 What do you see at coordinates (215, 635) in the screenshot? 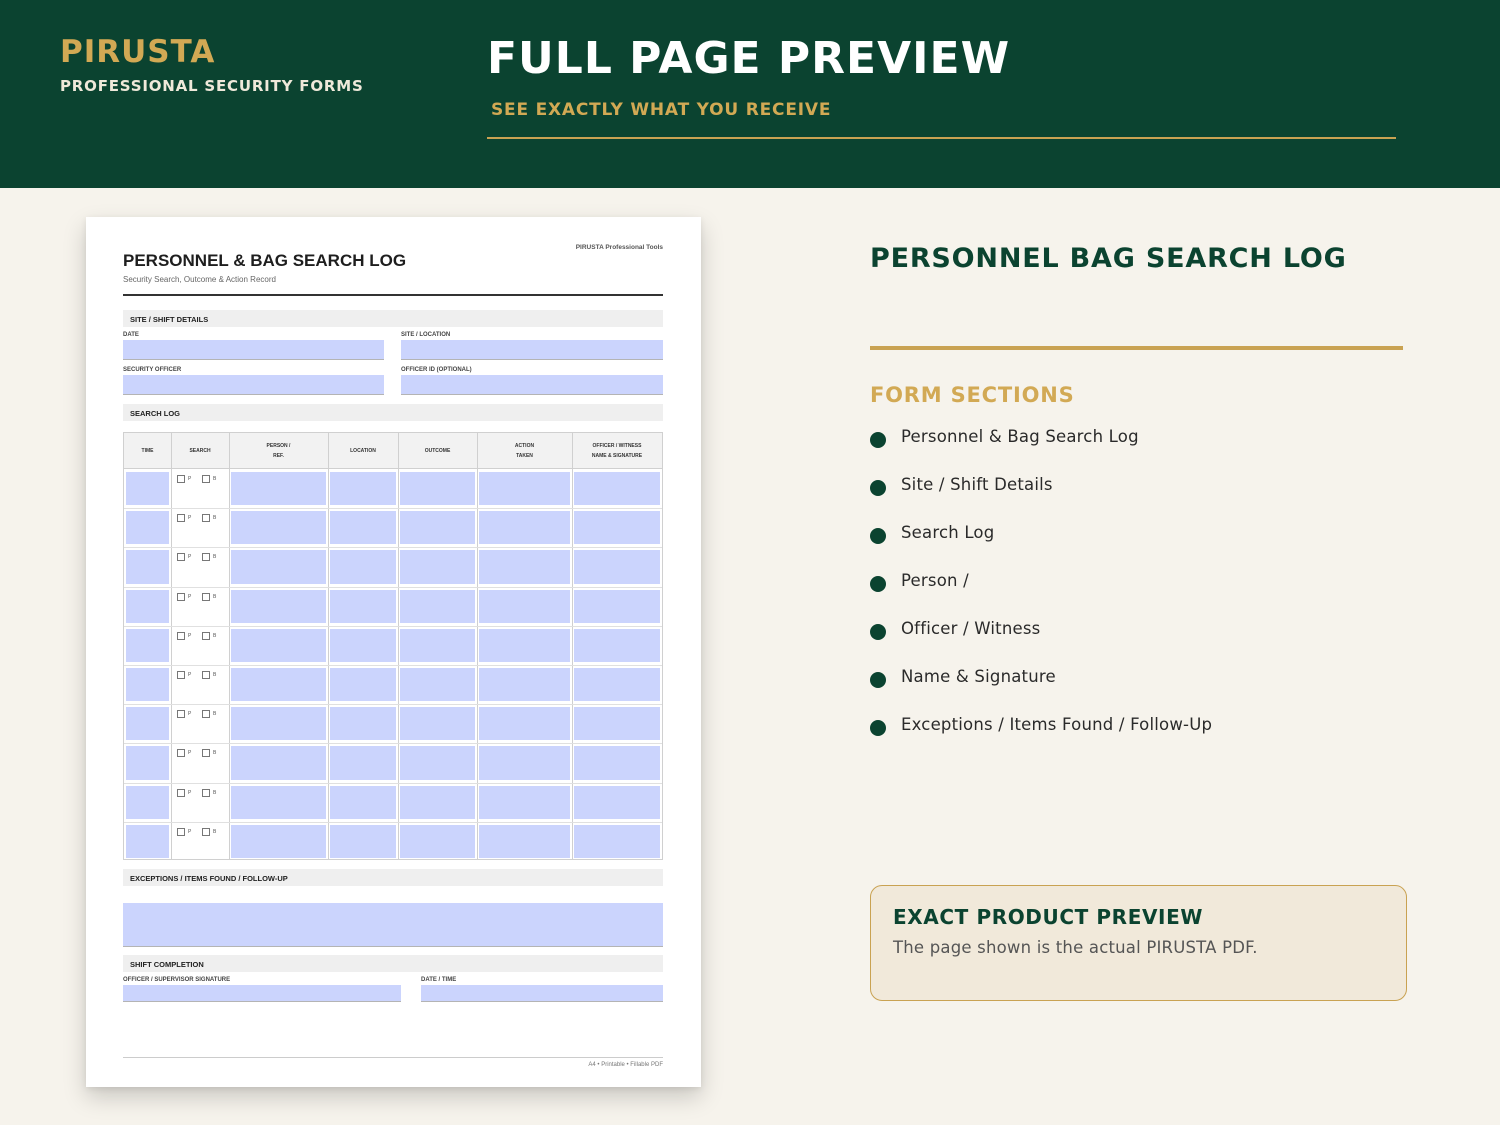
I see `checkbox-label: B` at bounding box center [215, 635].